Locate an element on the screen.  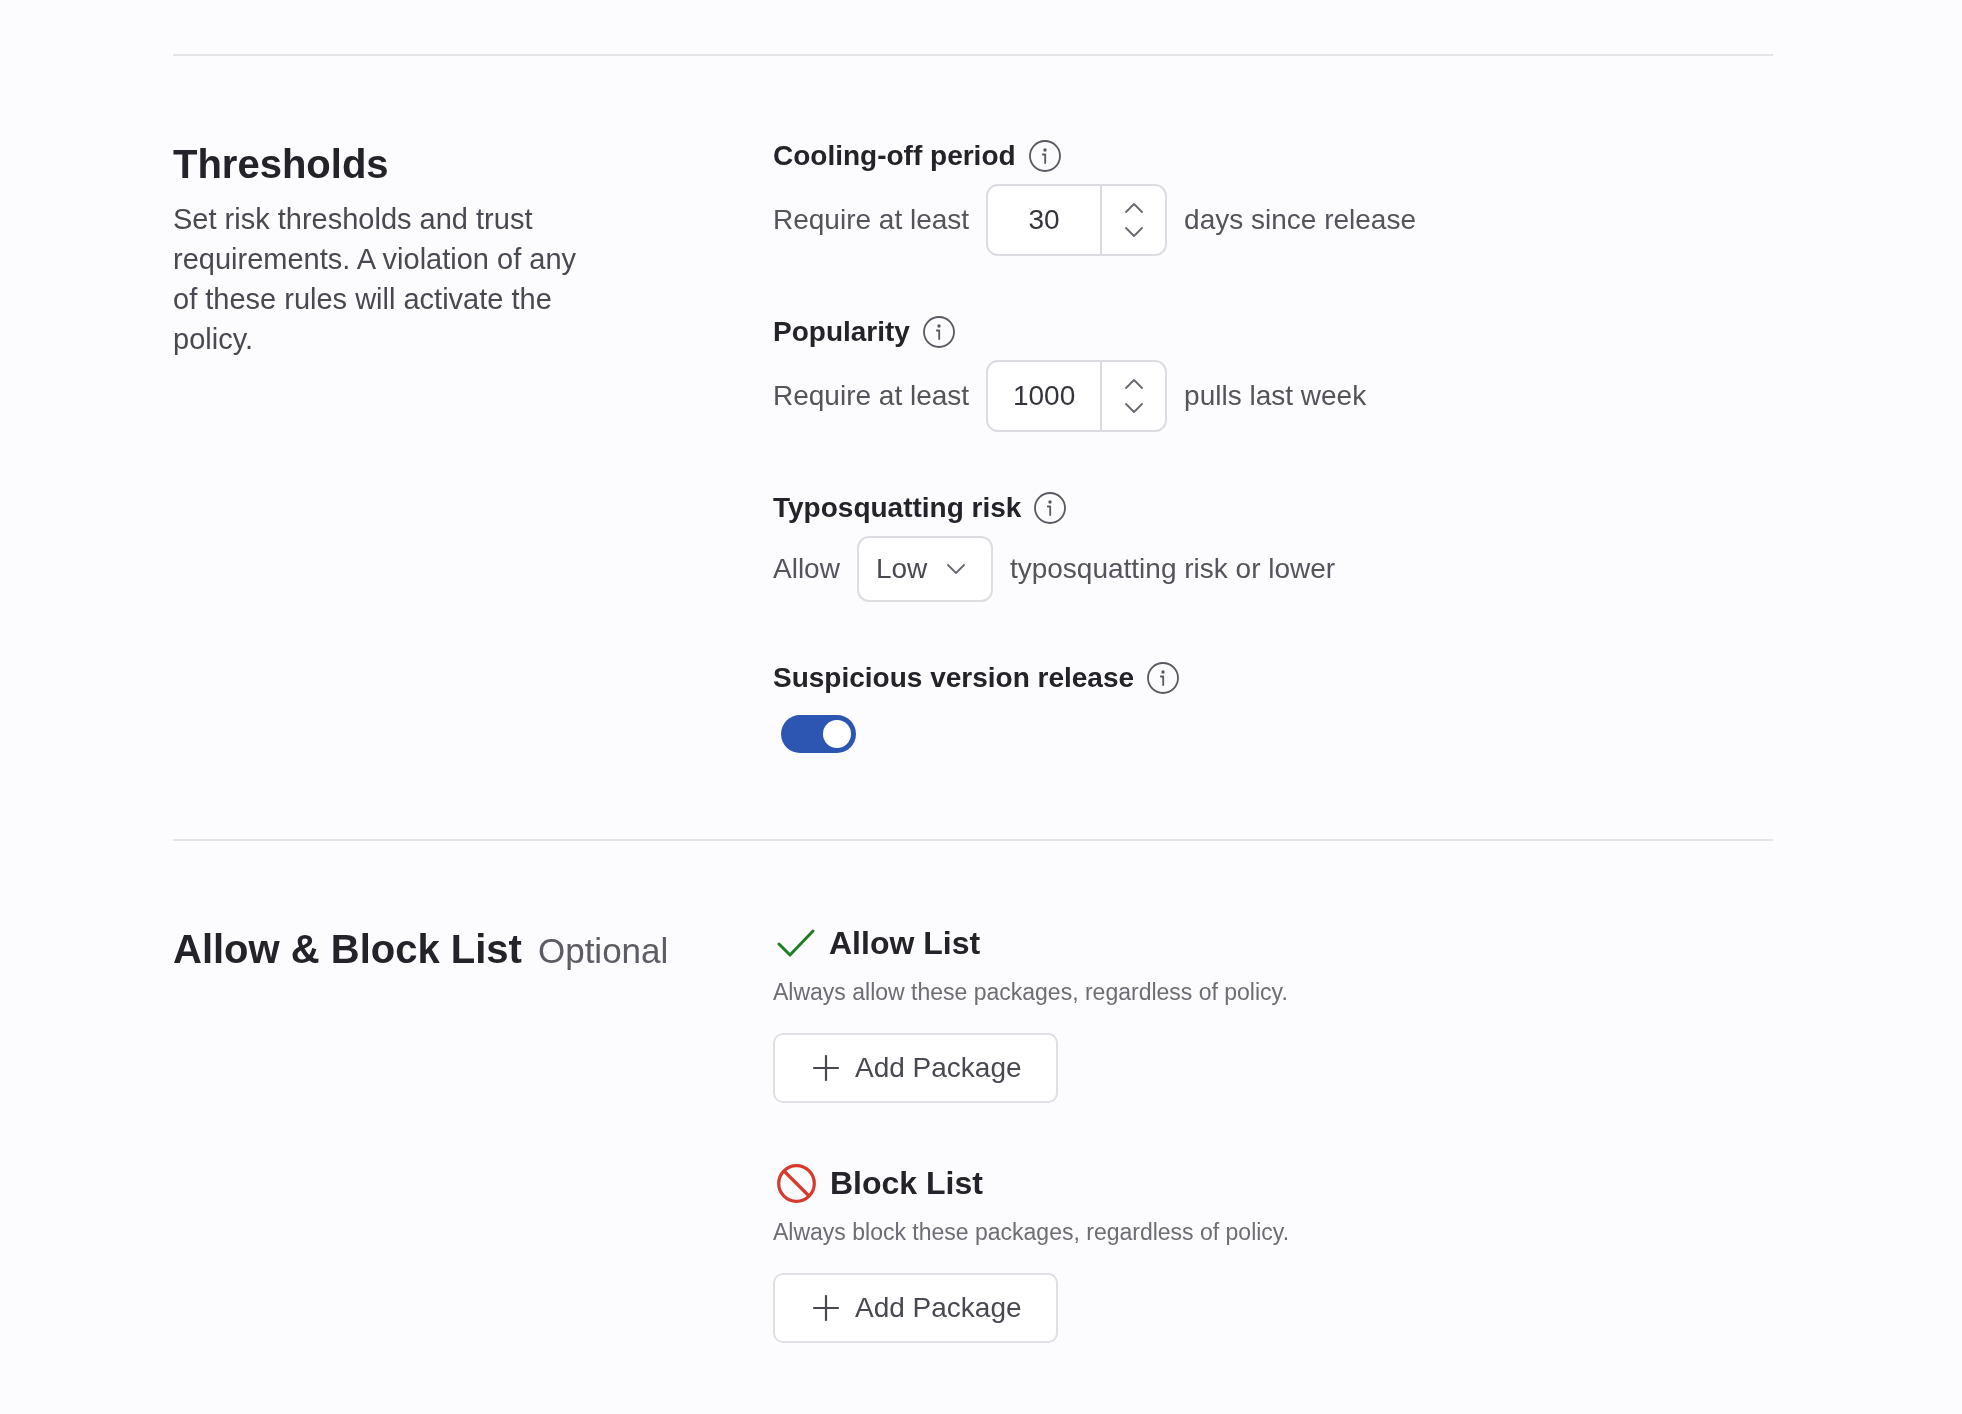
setting-text: pulls last week is located at coordinates (1275, 396).